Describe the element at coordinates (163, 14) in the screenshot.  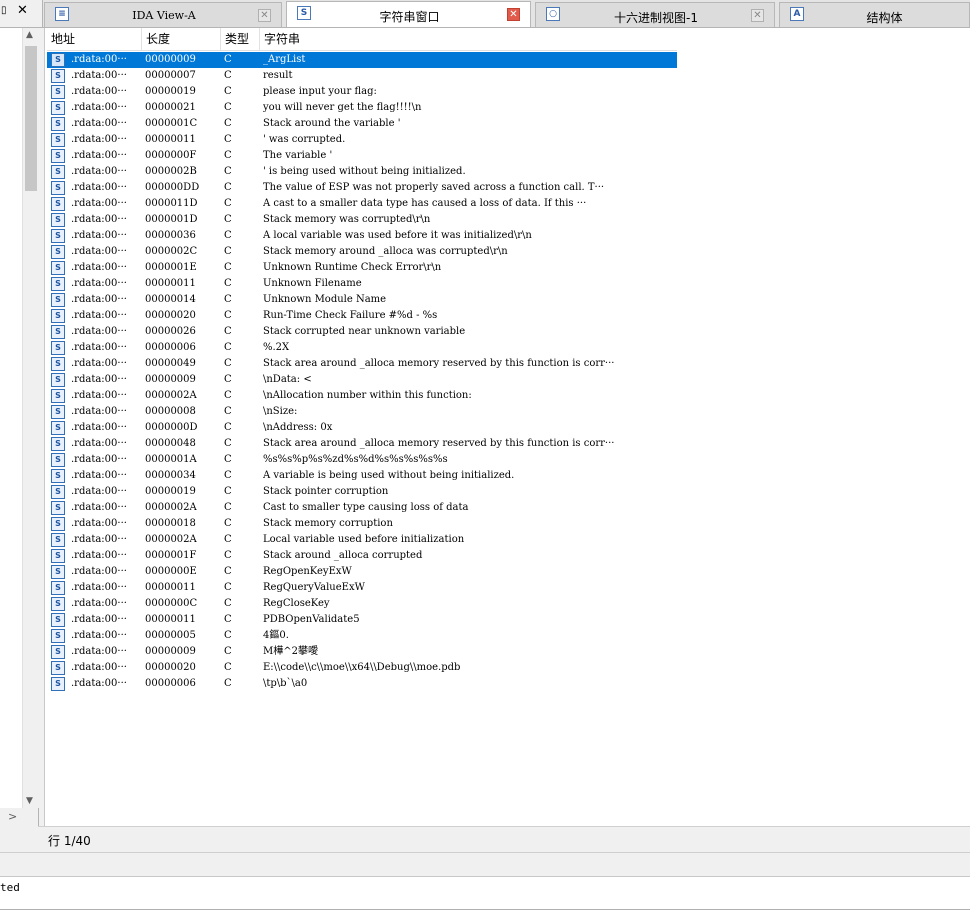
I see `tab-ida-view-a: ≡ IDA View-A ✕` at that location.